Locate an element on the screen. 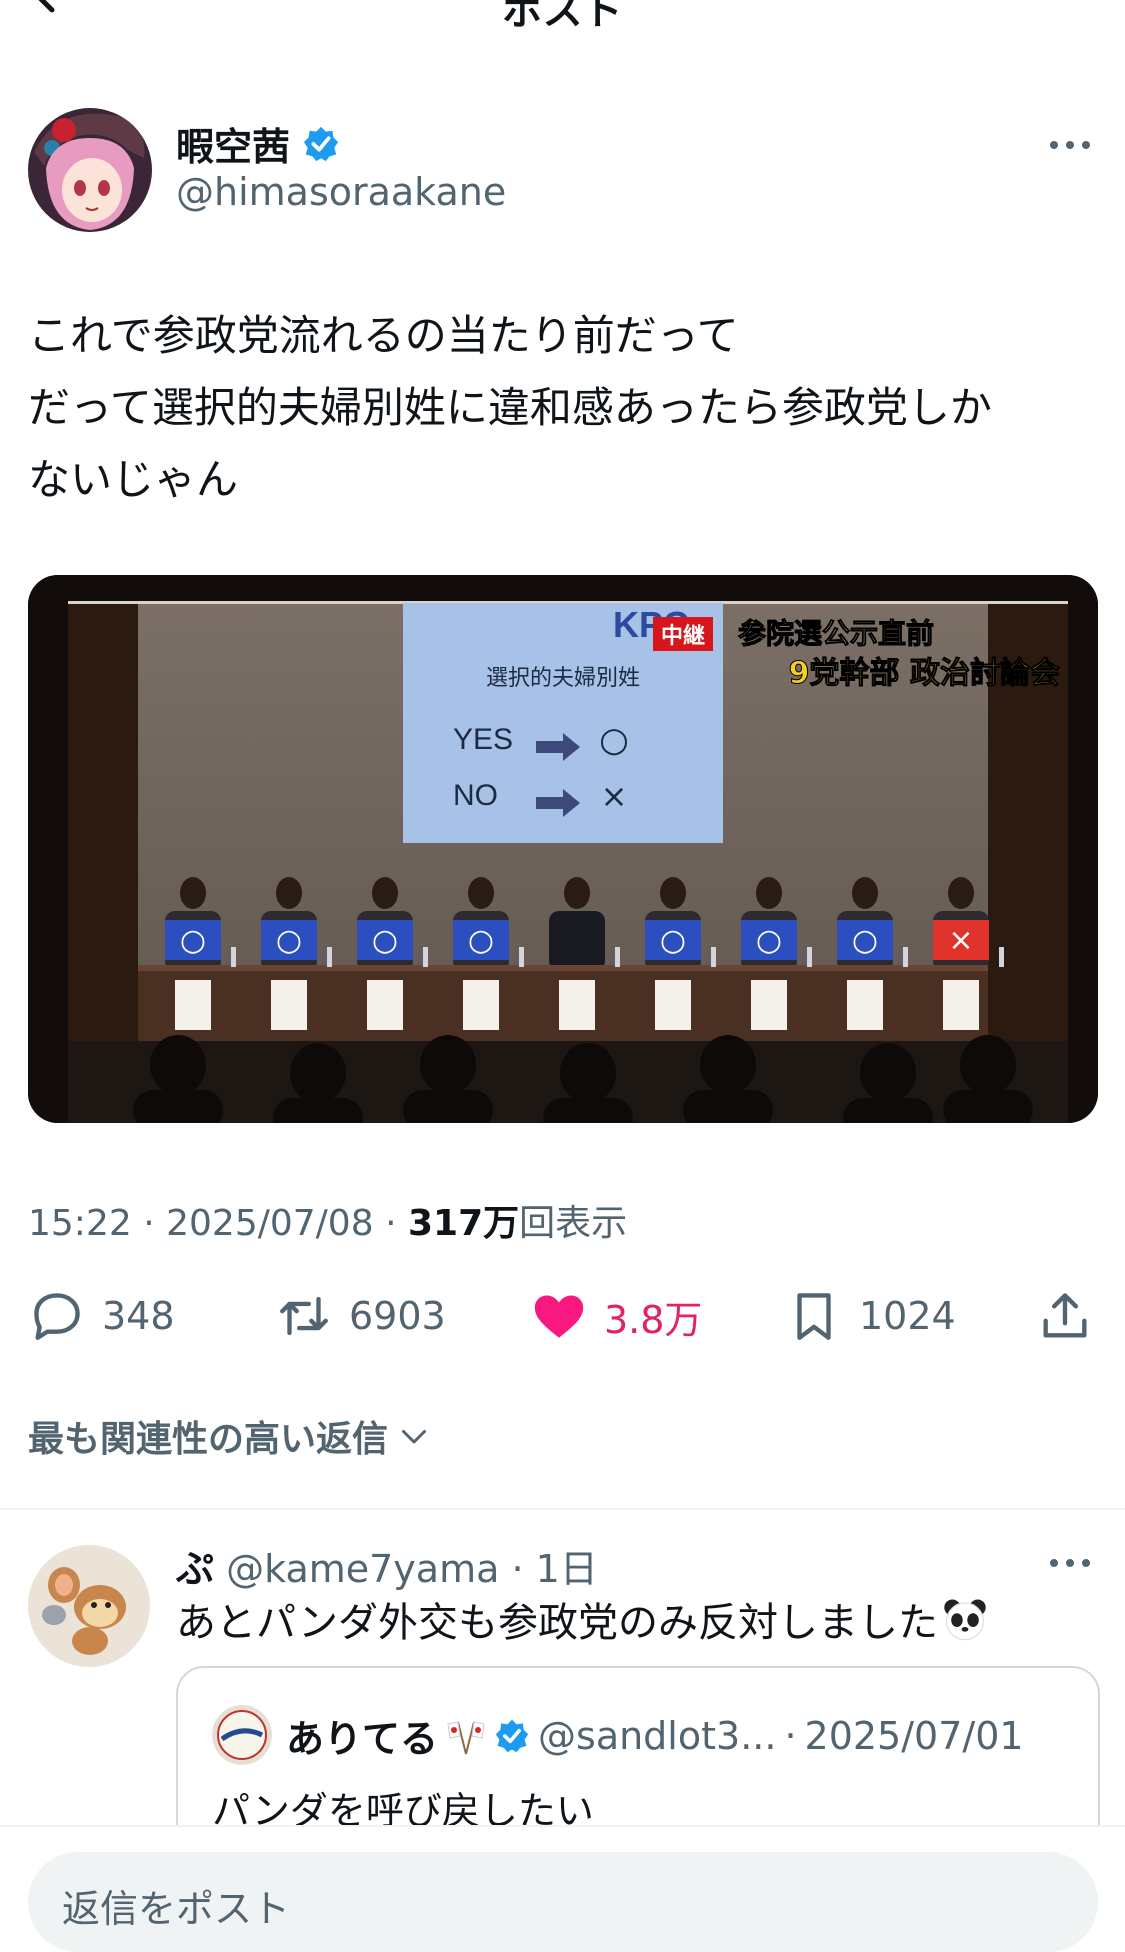 The image size is (1125, 1952). screen-title: 選択的夫婦別姓 is located at coordinates (563, 678).